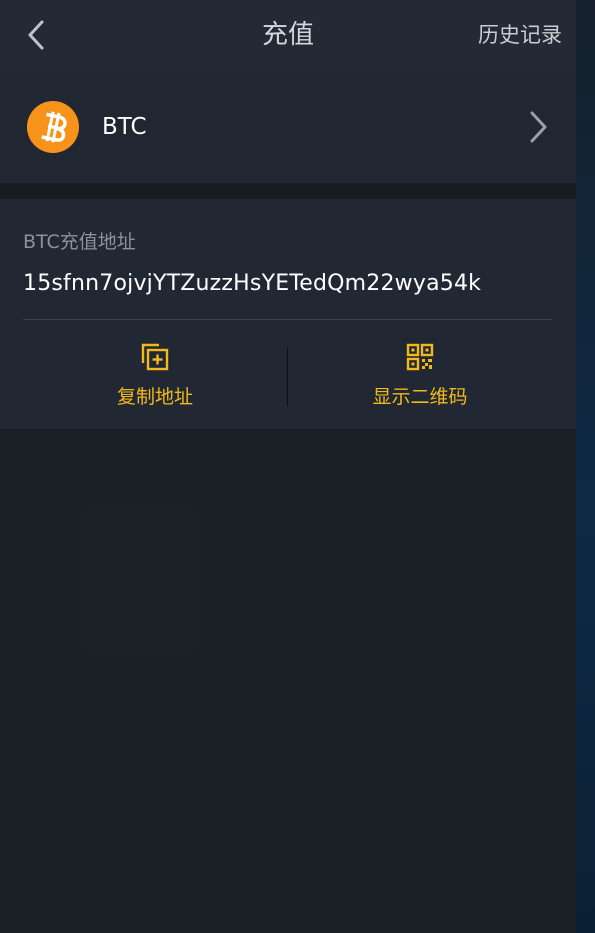 Image resolution: width=595 pixels, height=933 pixels. I want to click on copy-add-icon, so click(155, 357).